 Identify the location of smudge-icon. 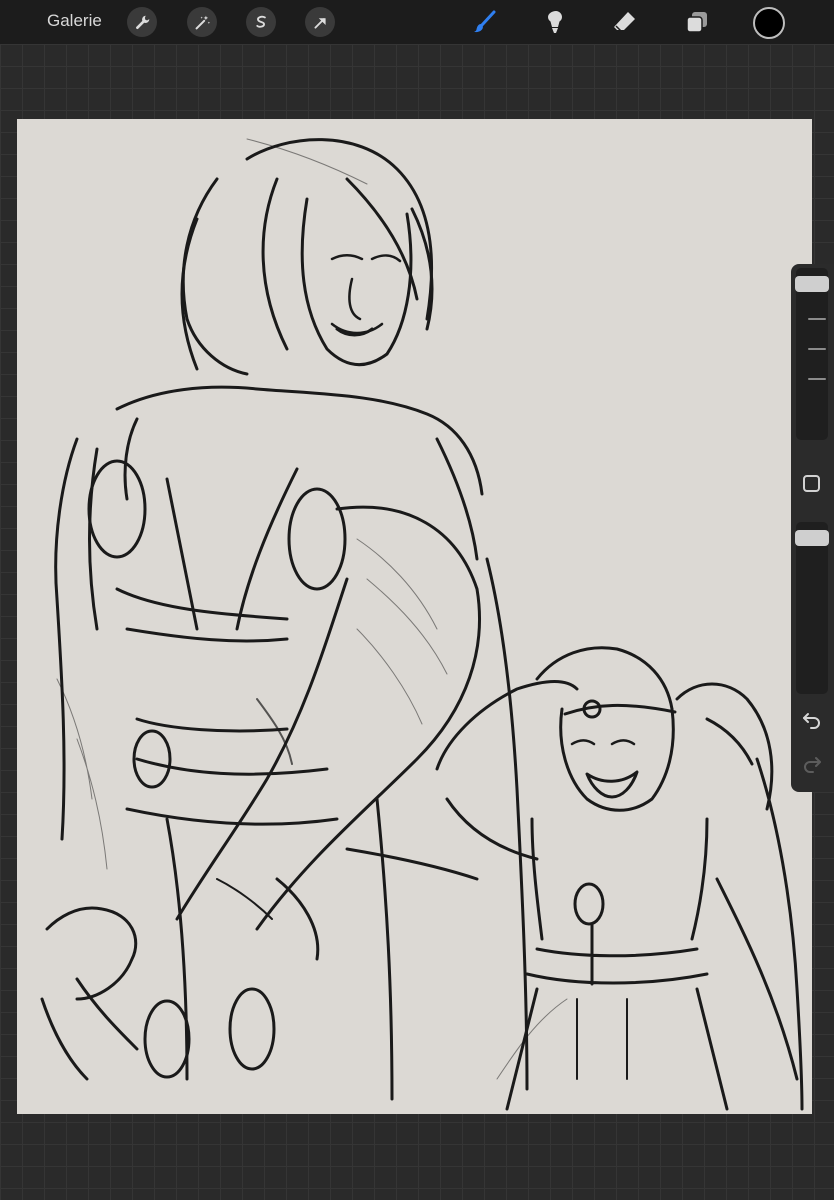
(555, 22).